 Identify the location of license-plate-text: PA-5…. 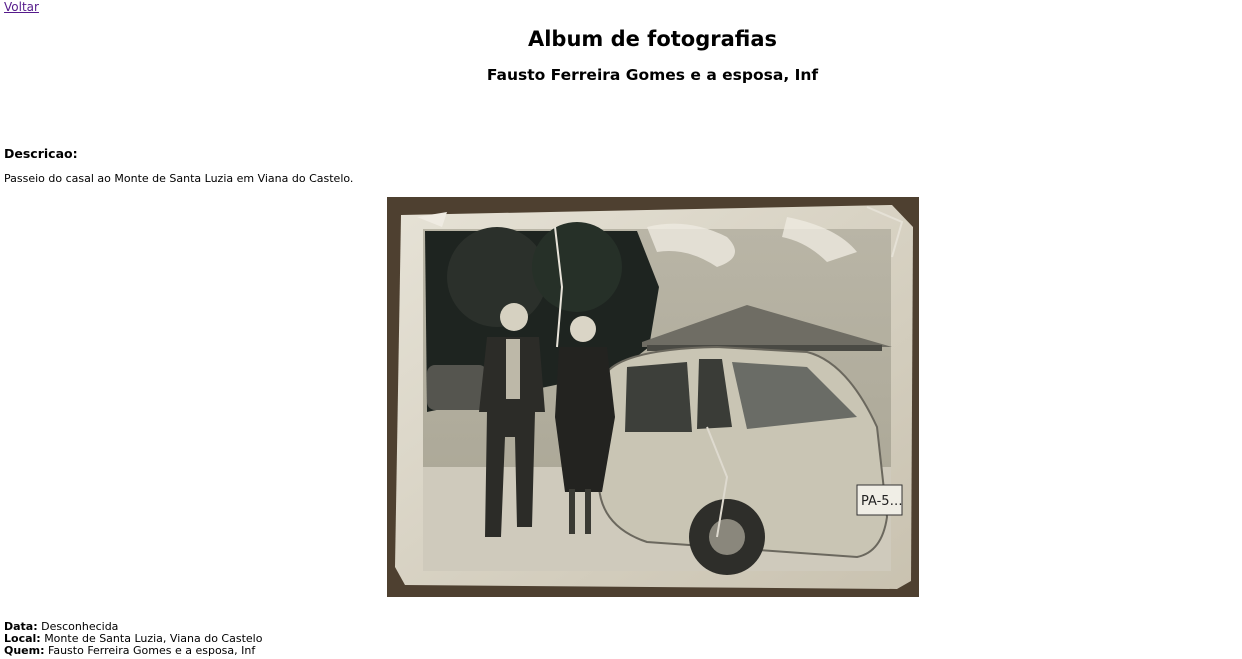
(882, 501).